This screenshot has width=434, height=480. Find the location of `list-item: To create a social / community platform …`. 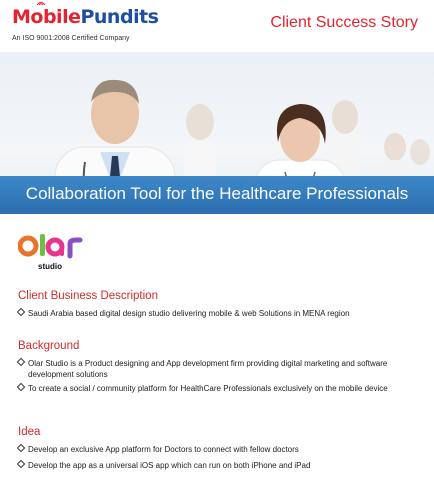

list-item: To create a social / community platform … is located at coordinates (222, 388).